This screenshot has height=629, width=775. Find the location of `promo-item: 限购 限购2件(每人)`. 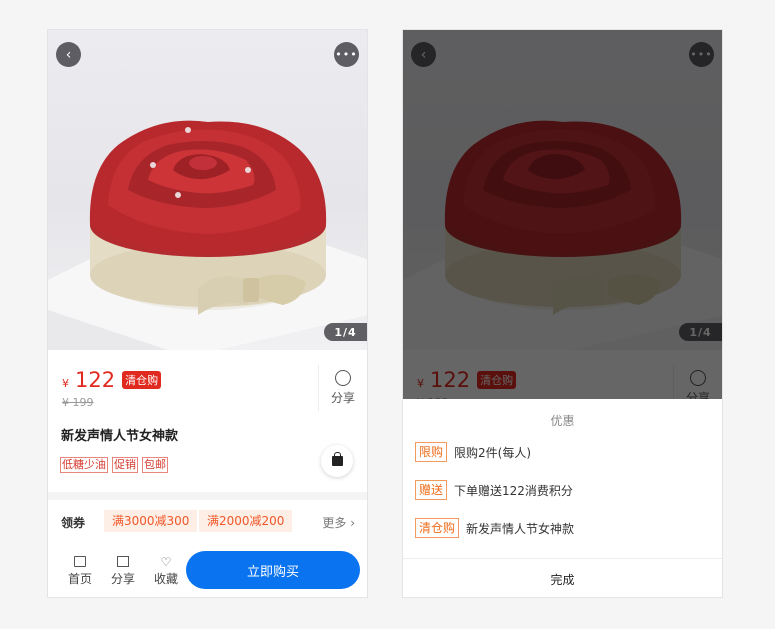

promo-item: 限购 限购2件(每人) is located at coordinates (473, 452).